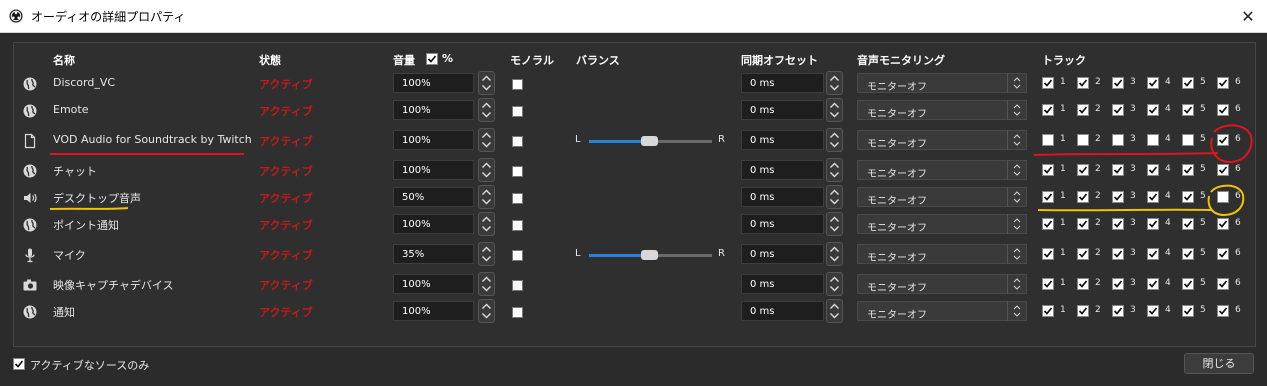  Describe the element at coordinates (433, 197) in the screenshot. I see `volume-input: 50%` at that location.